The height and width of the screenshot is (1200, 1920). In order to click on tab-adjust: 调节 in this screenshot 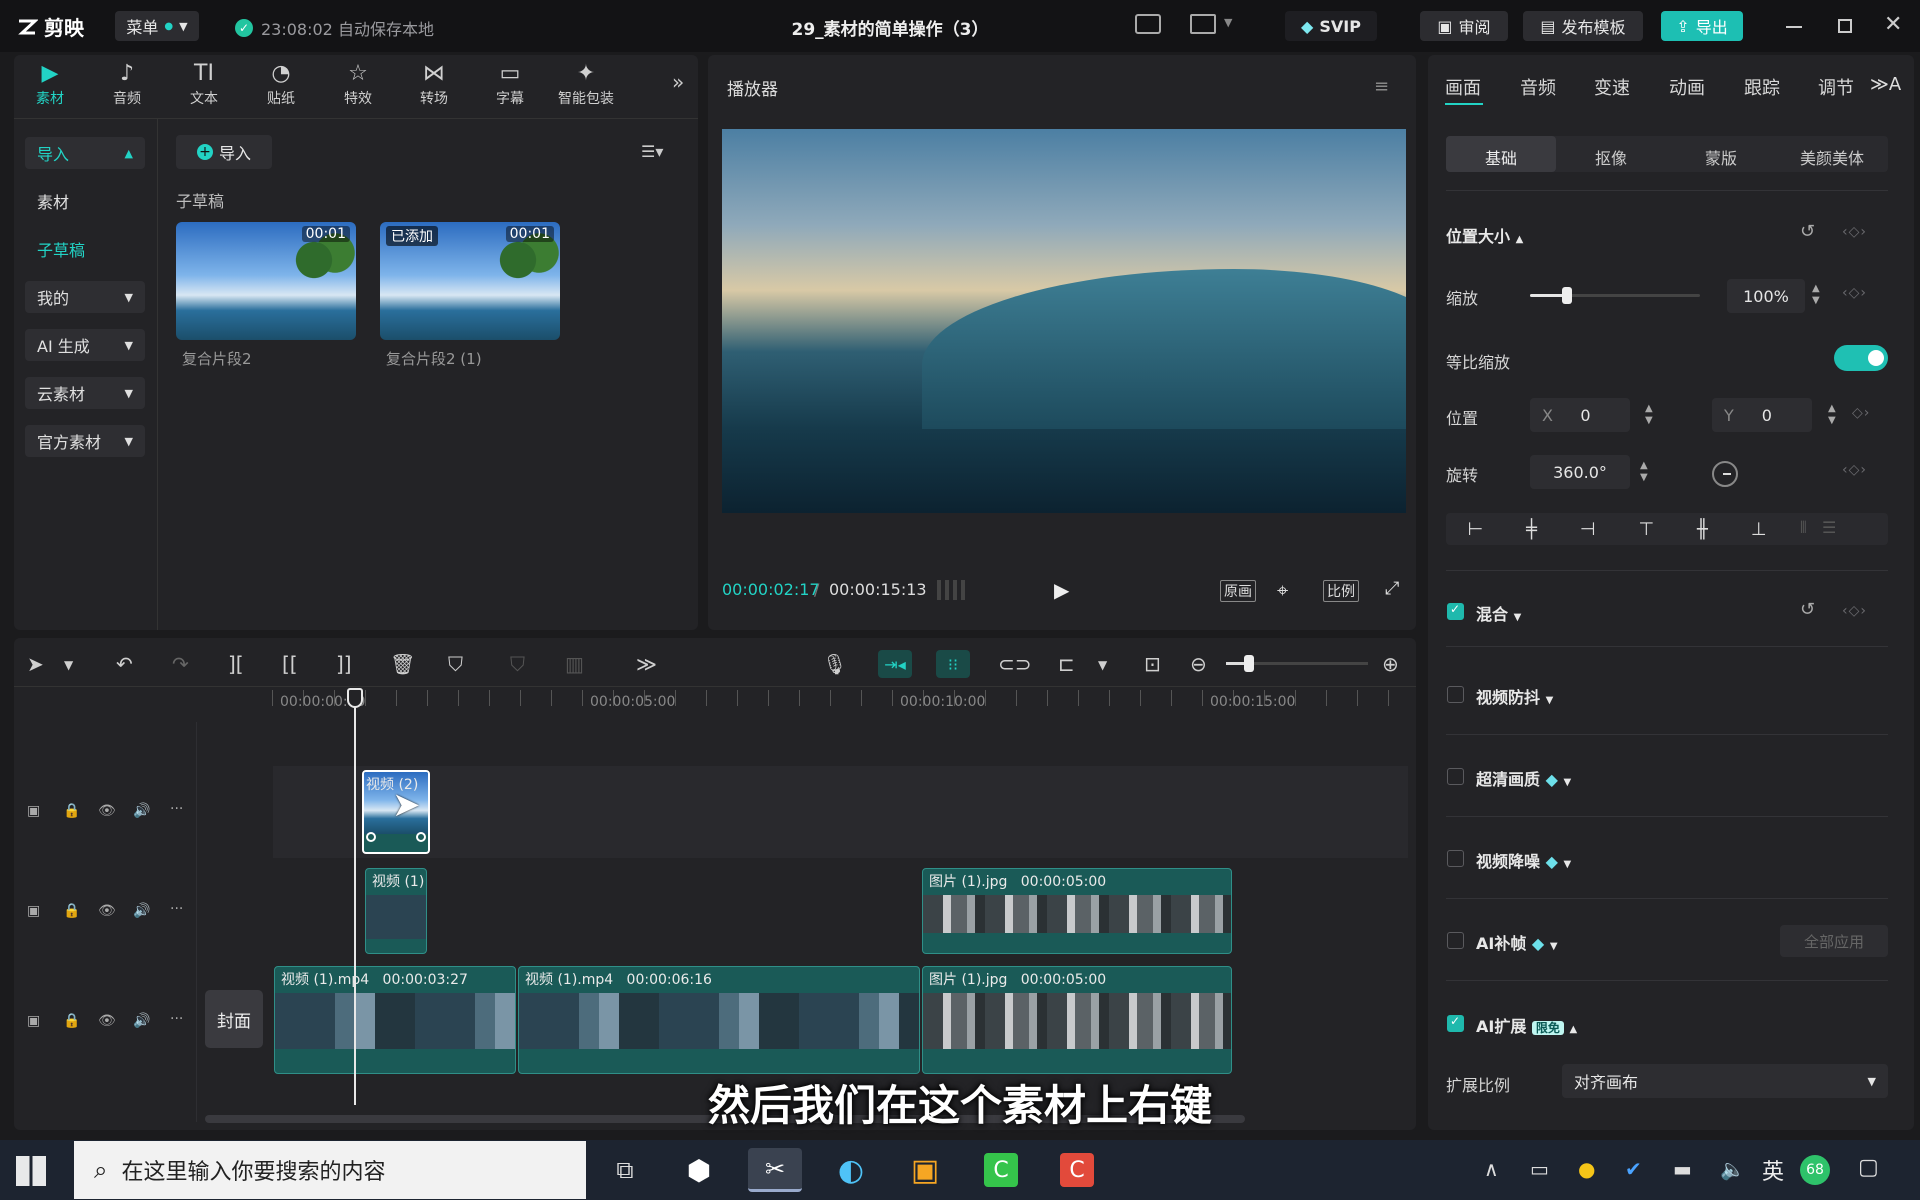, I will do `click(1836, 87)`.